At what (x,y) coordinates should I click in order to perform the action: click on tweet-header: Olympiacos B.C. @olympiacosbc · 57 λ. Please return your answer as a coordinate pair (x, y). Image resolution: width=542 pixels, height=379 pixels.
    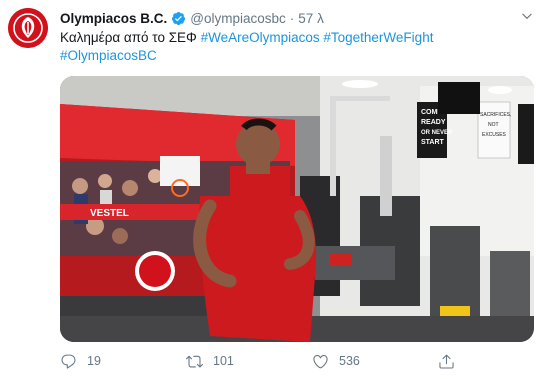
    Looking at the image, I should click on (296, 18).